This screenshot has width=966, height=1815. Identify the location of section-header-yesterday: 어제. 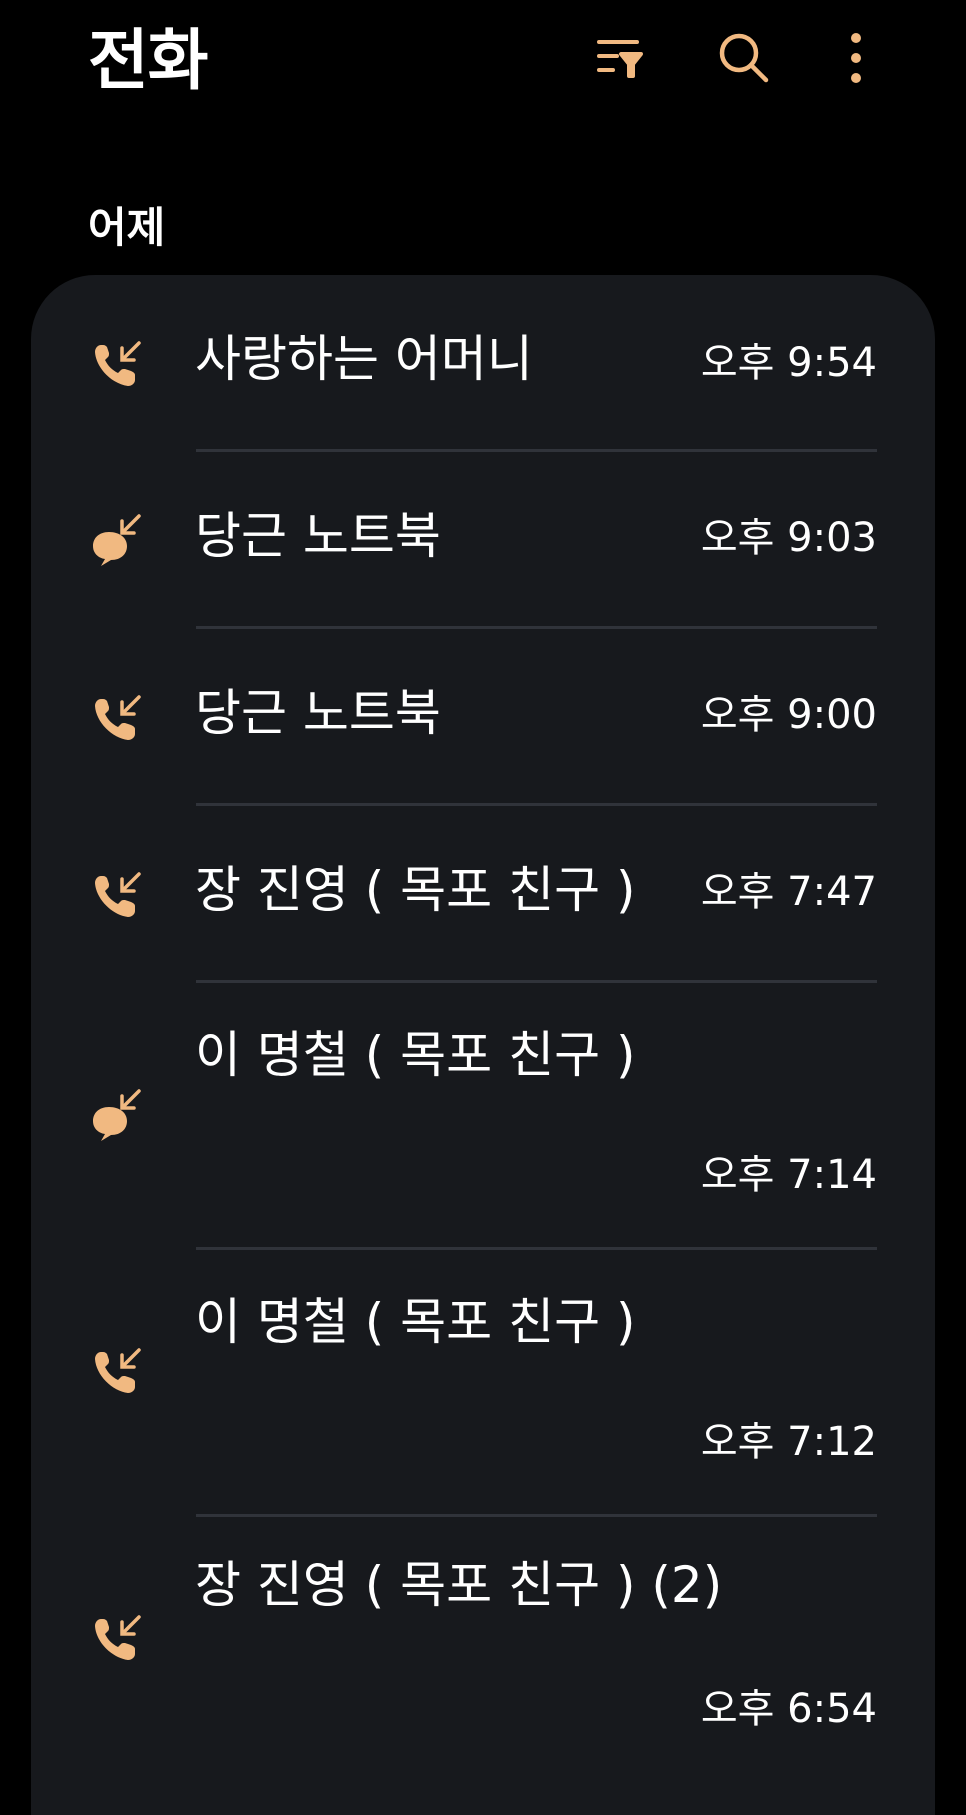
(127, 227).